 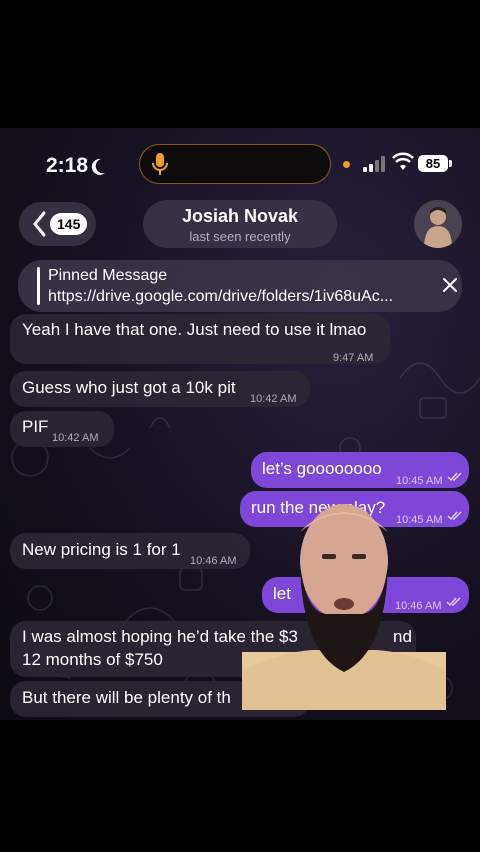 I want to click on message-bubble-incoming: PIF 10:42 AM, so click(x=62, y=429).